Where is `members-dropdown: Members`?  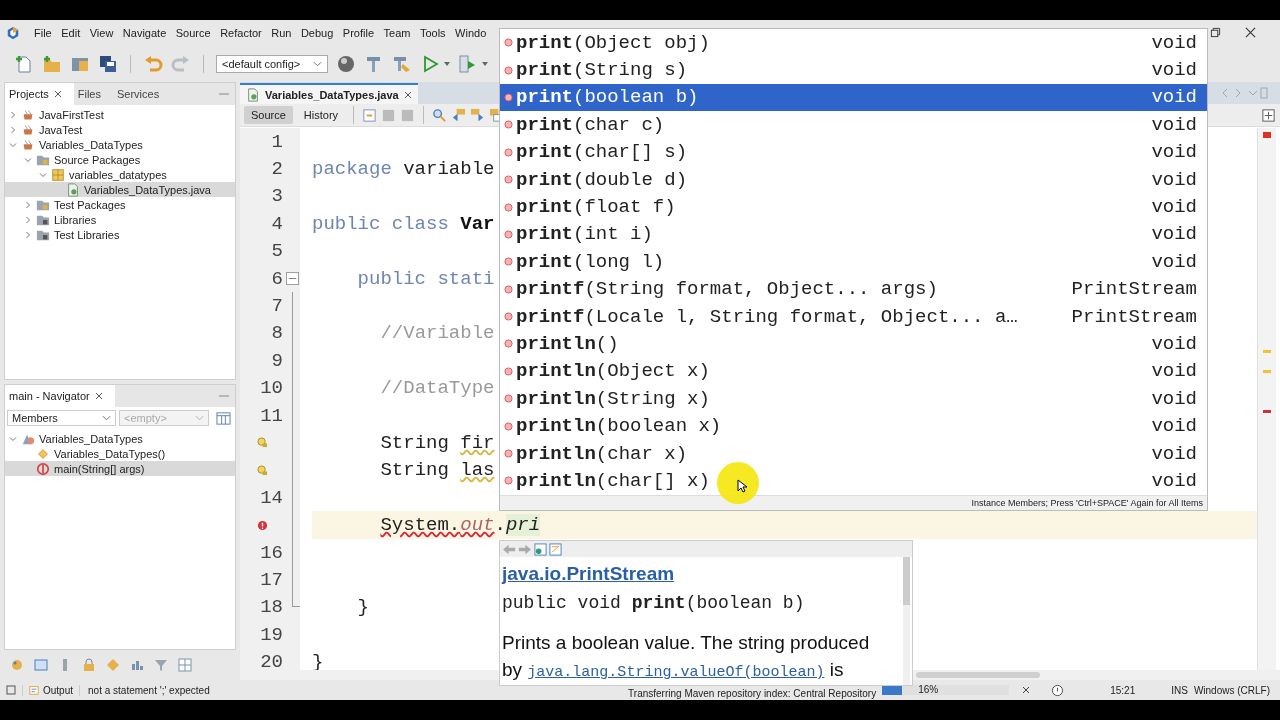 members-dropdown: Members is located at coordinates (61, 418).